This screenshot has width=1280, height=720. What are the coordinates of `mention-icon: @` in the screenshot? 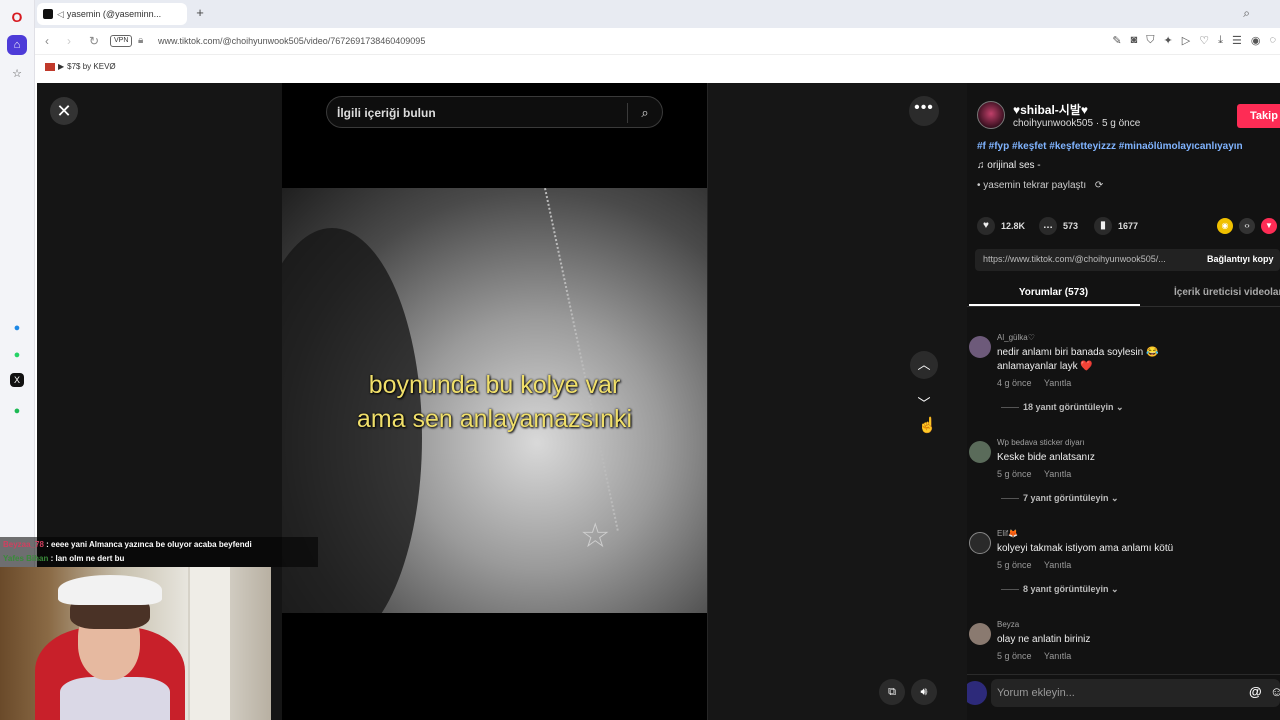 It's located at (1255, 691).